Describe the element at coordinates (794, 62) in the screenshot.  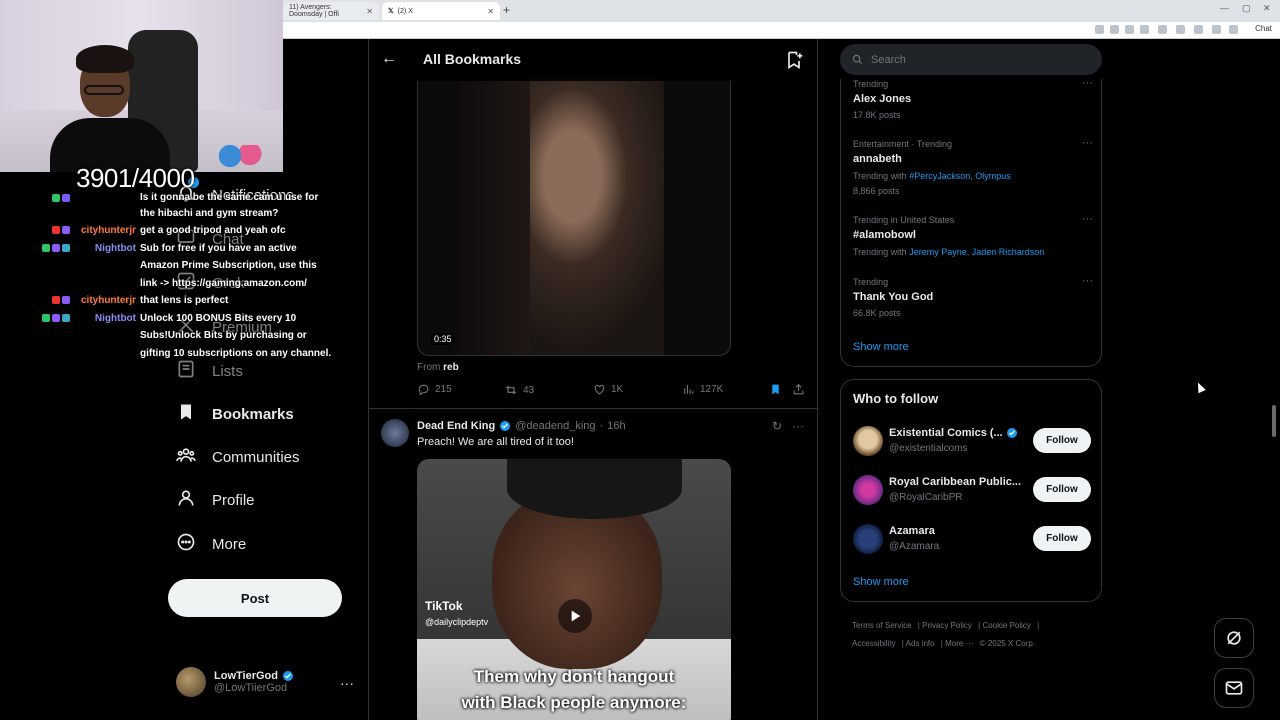
I see `add-folder-icon` at that location.